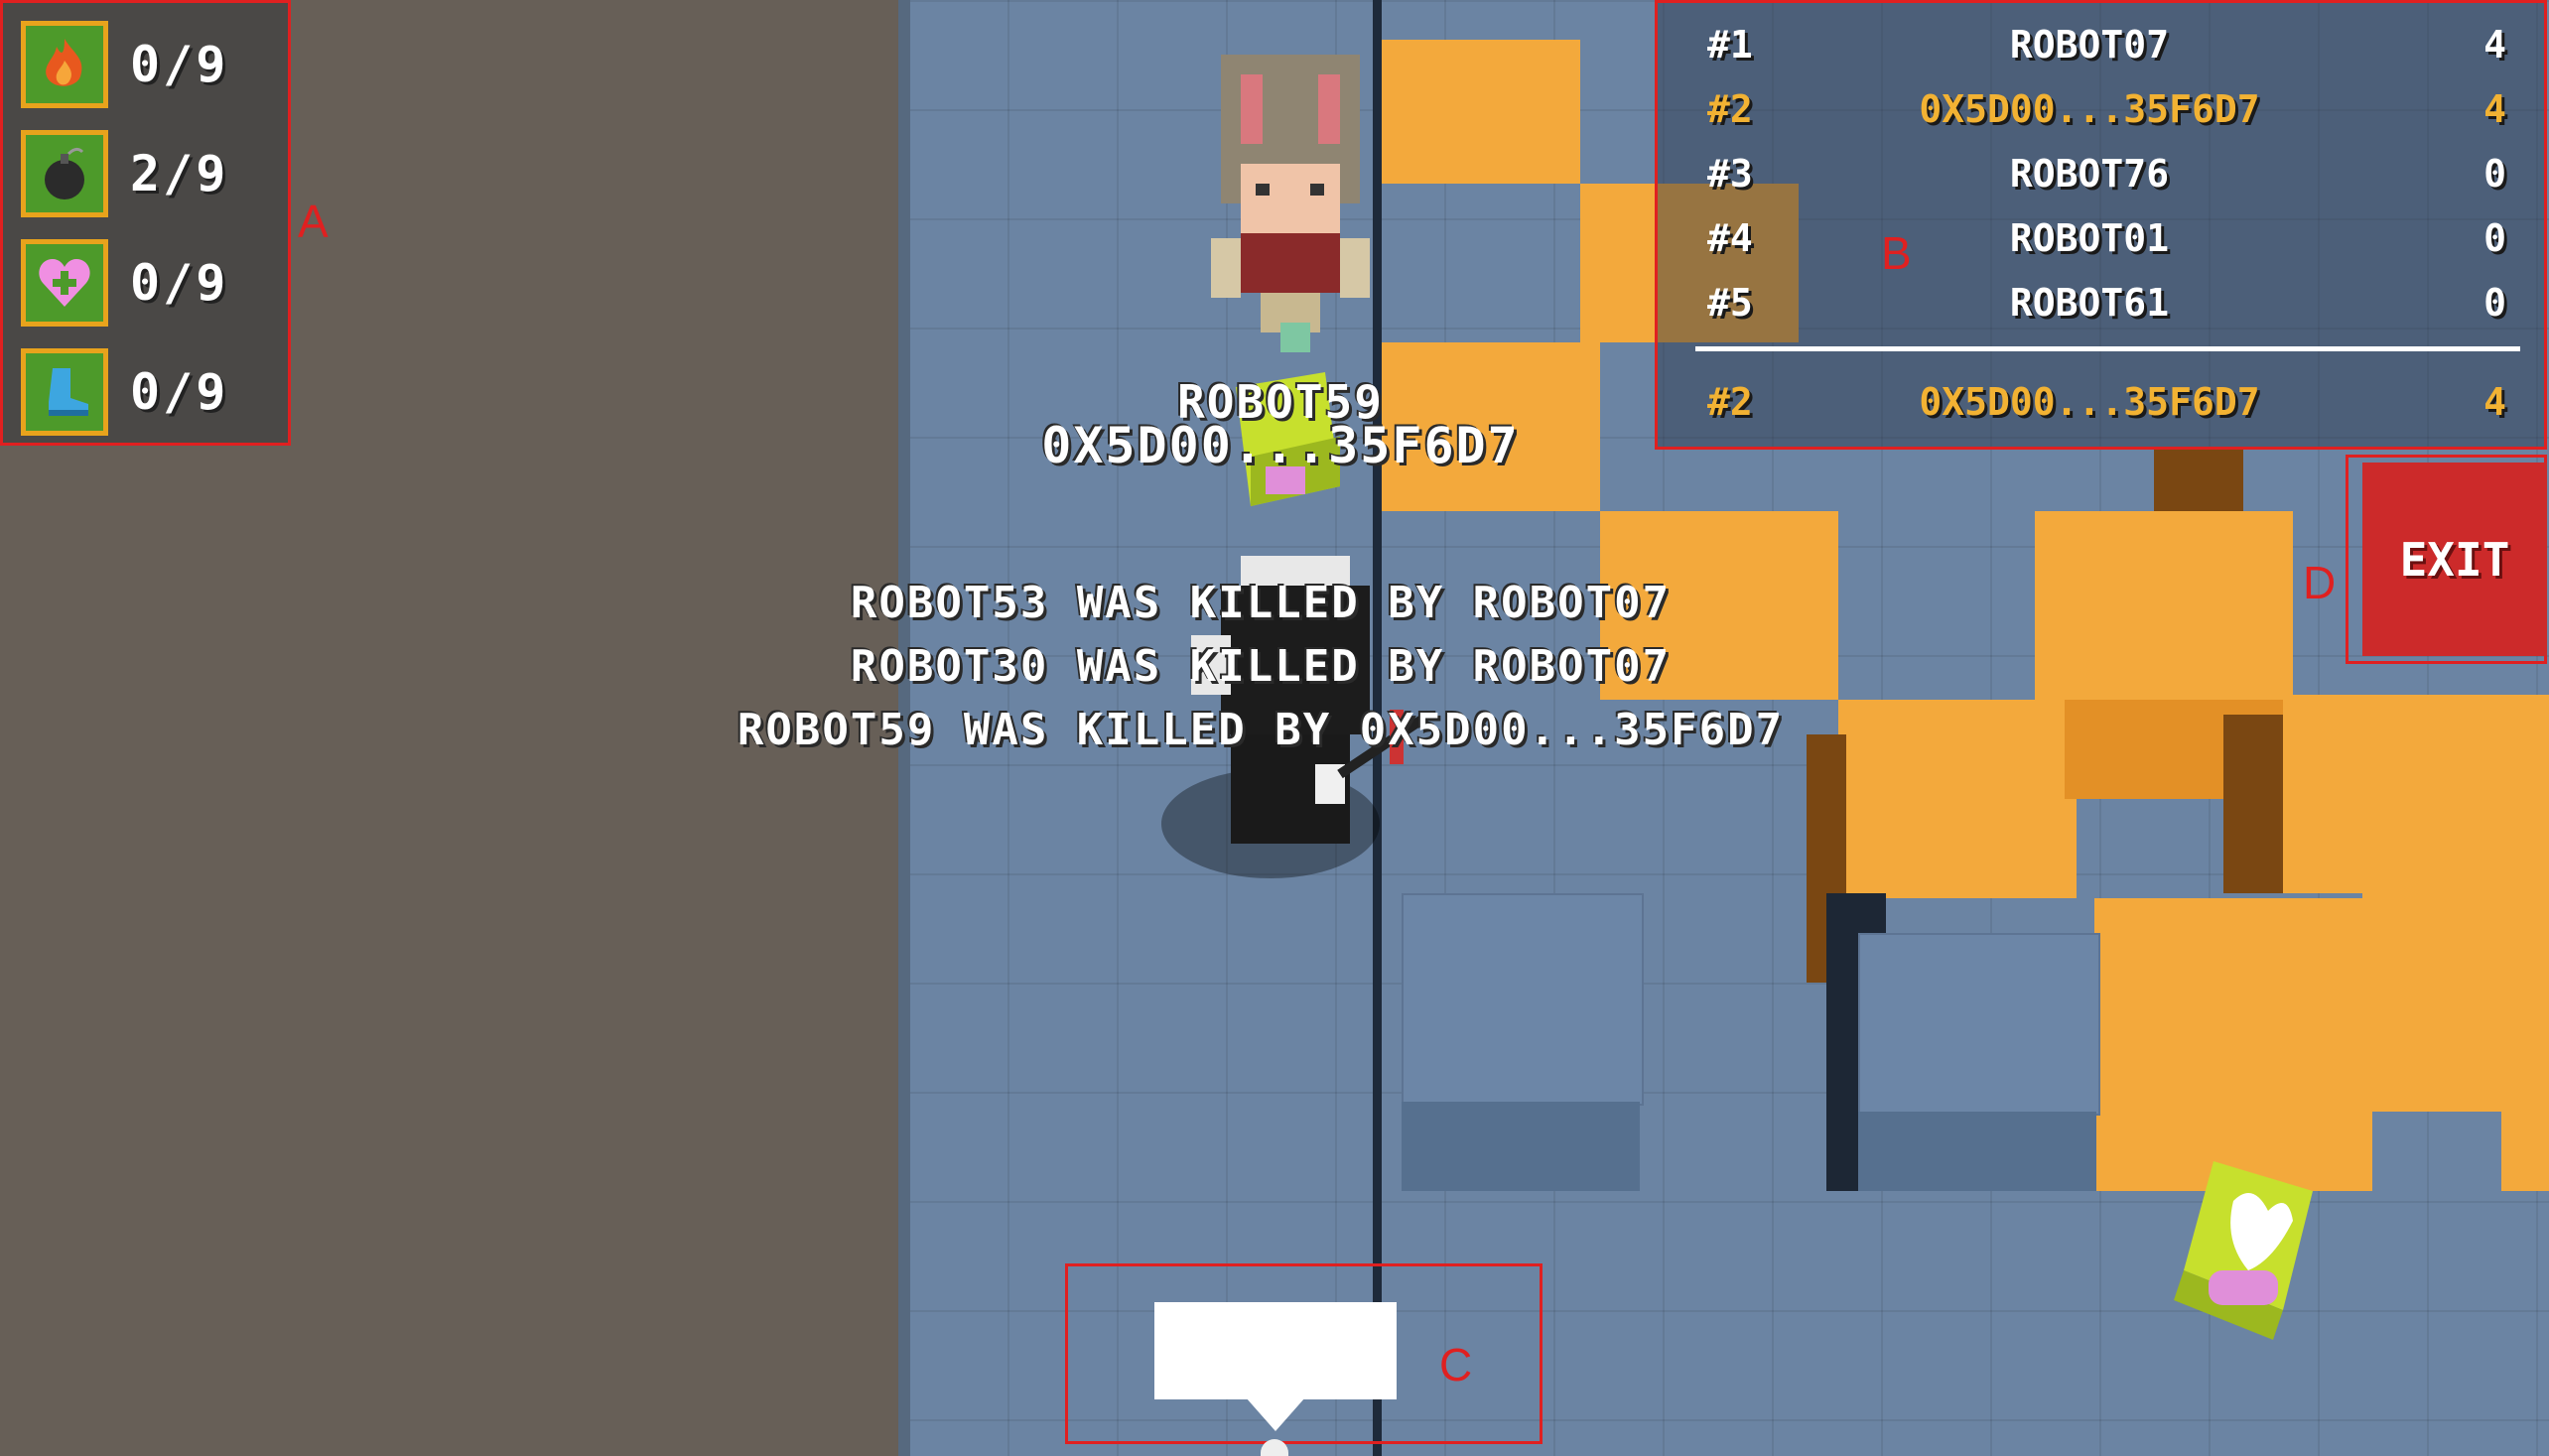  I want to click on annotation-a: A, so click(313, 221).